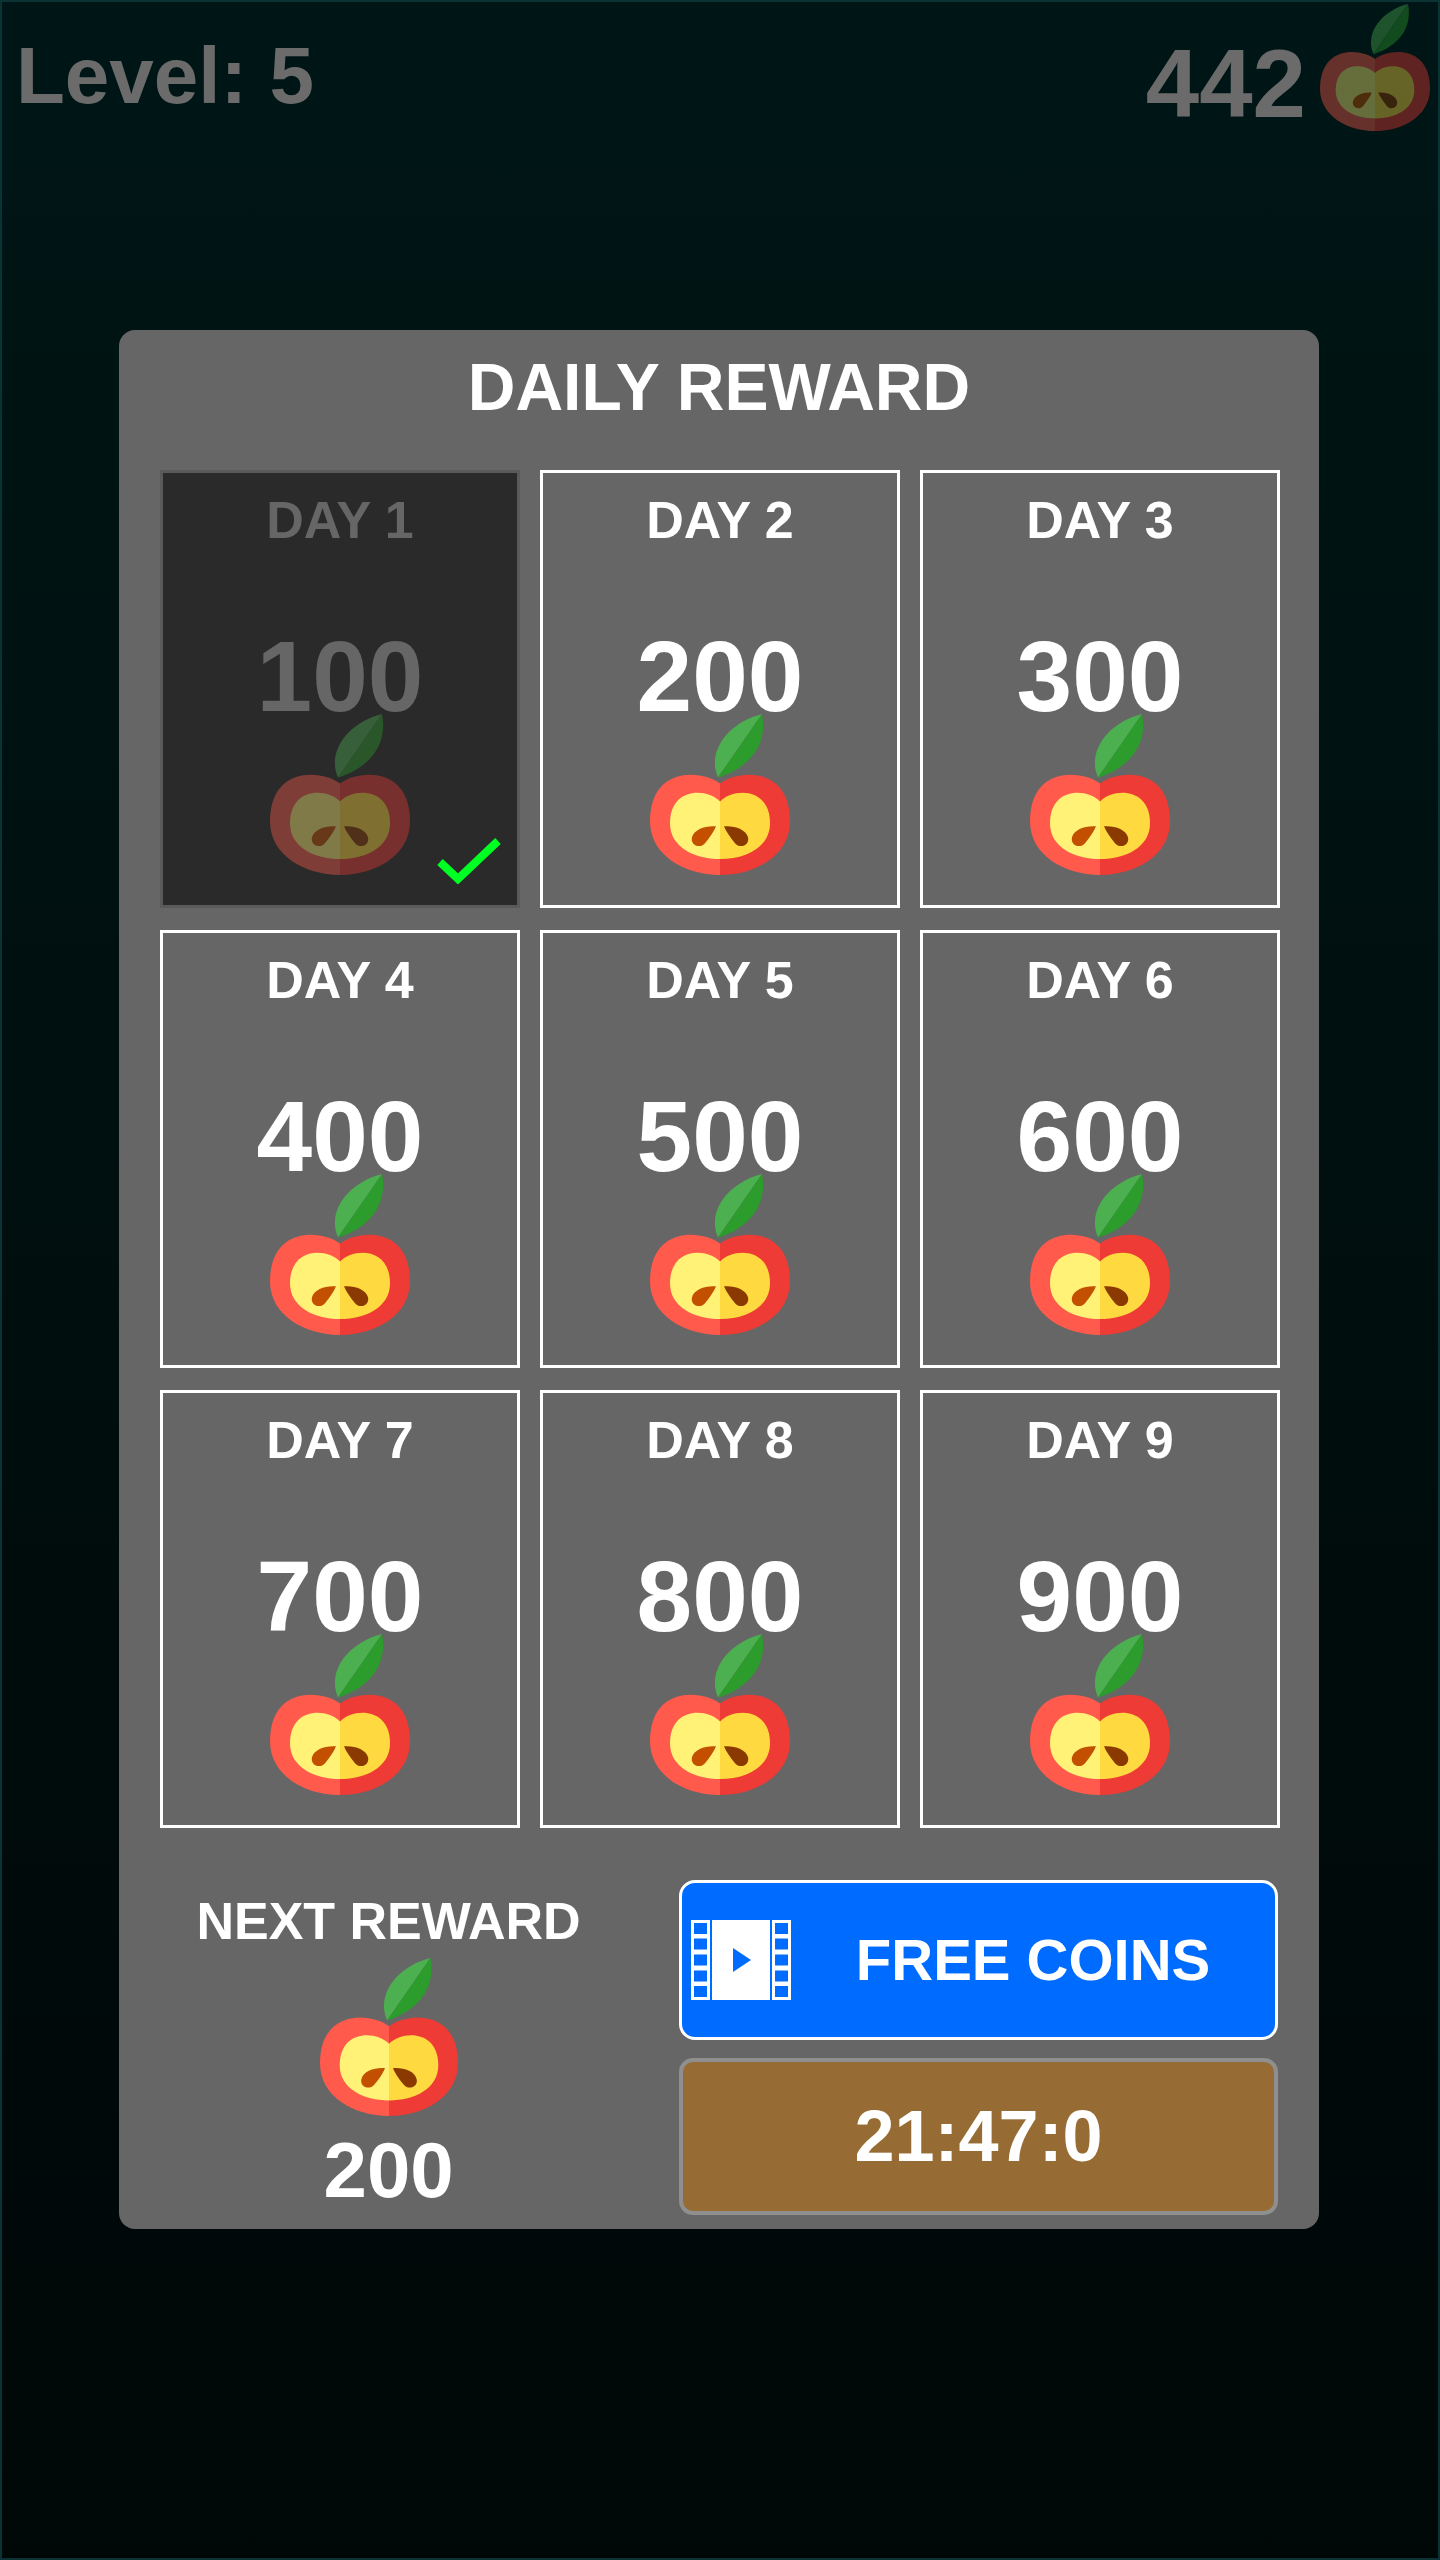 The width and height of the screenshot is (1440, 2560). What do you see at coordinates (720, 1135) in the screenshot?
I see `reward-amount: 500` at bounding box center [720, 1135].